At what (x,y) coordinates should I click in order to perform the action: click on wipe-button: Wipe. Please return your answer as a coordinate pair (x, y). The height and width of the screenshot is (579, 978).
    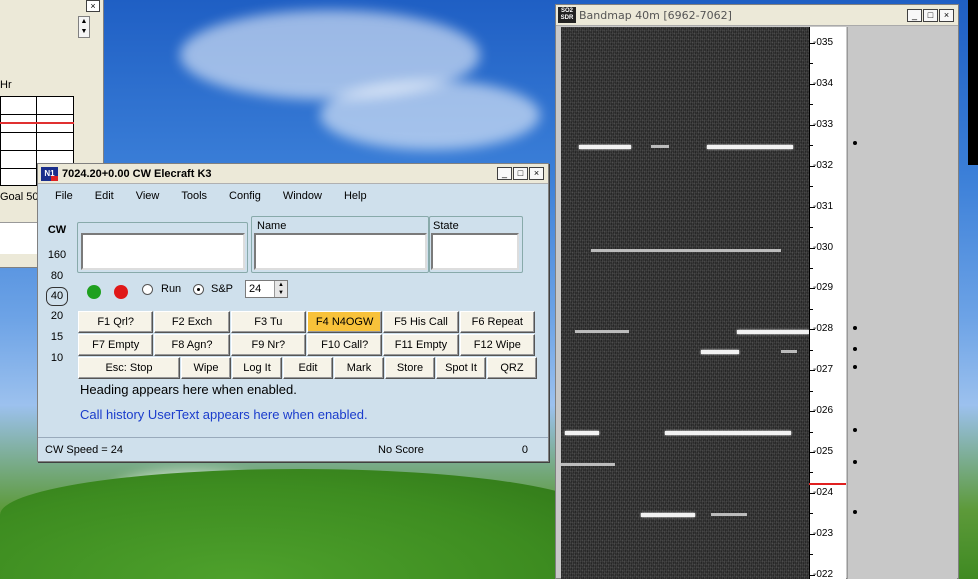
    Looking at the image, I should click on (206, 368).